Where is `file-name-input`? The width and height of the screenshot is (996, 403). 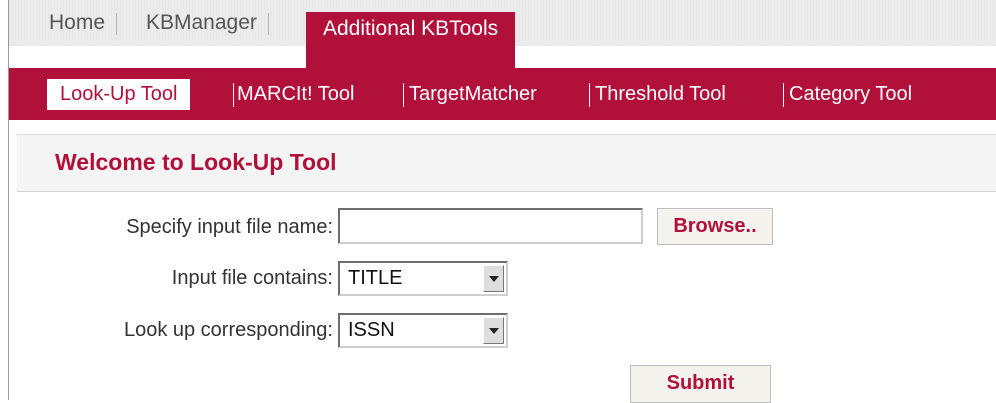
file-name-input is located at coordinates (490, 226).